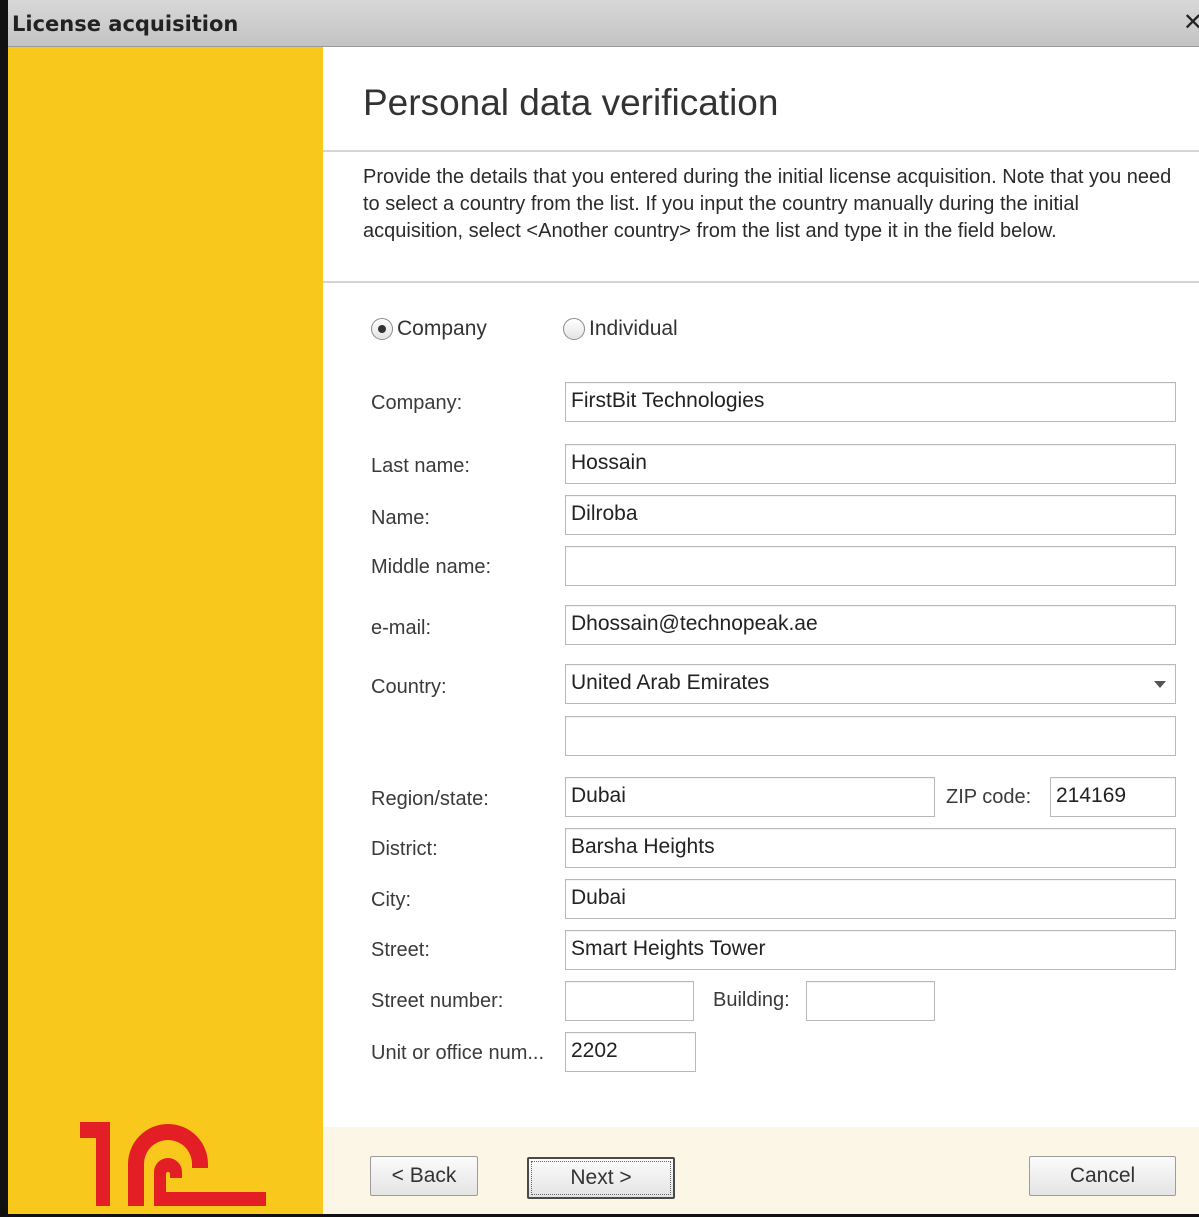 The height and width of the screenshot is (1217, 1199). What do you see at coordinates (571, 102) in the screenshot?
I see `page-title: Personal data verification` at bounding box center [571, 102].